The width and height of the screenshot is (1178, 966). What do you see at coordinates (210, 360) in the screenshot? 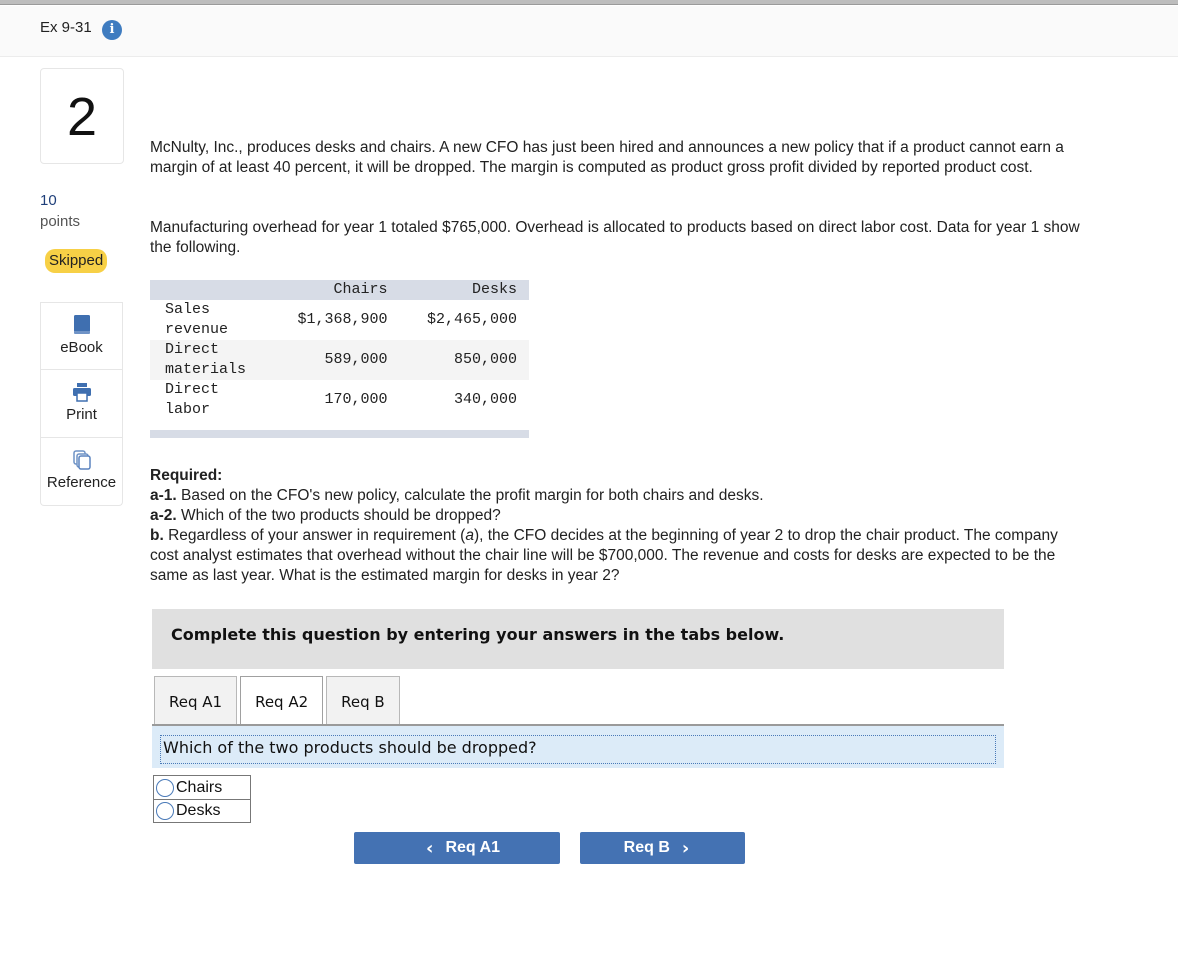
I see `row-label: Direct materials` at bounding box center [210, 360].